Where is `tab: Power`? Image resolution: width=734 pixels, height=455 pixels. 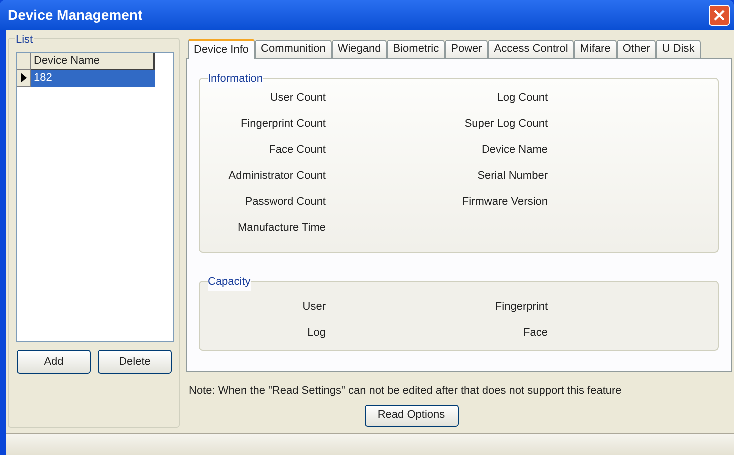
tab: Power is located at coordinates (466, 49).